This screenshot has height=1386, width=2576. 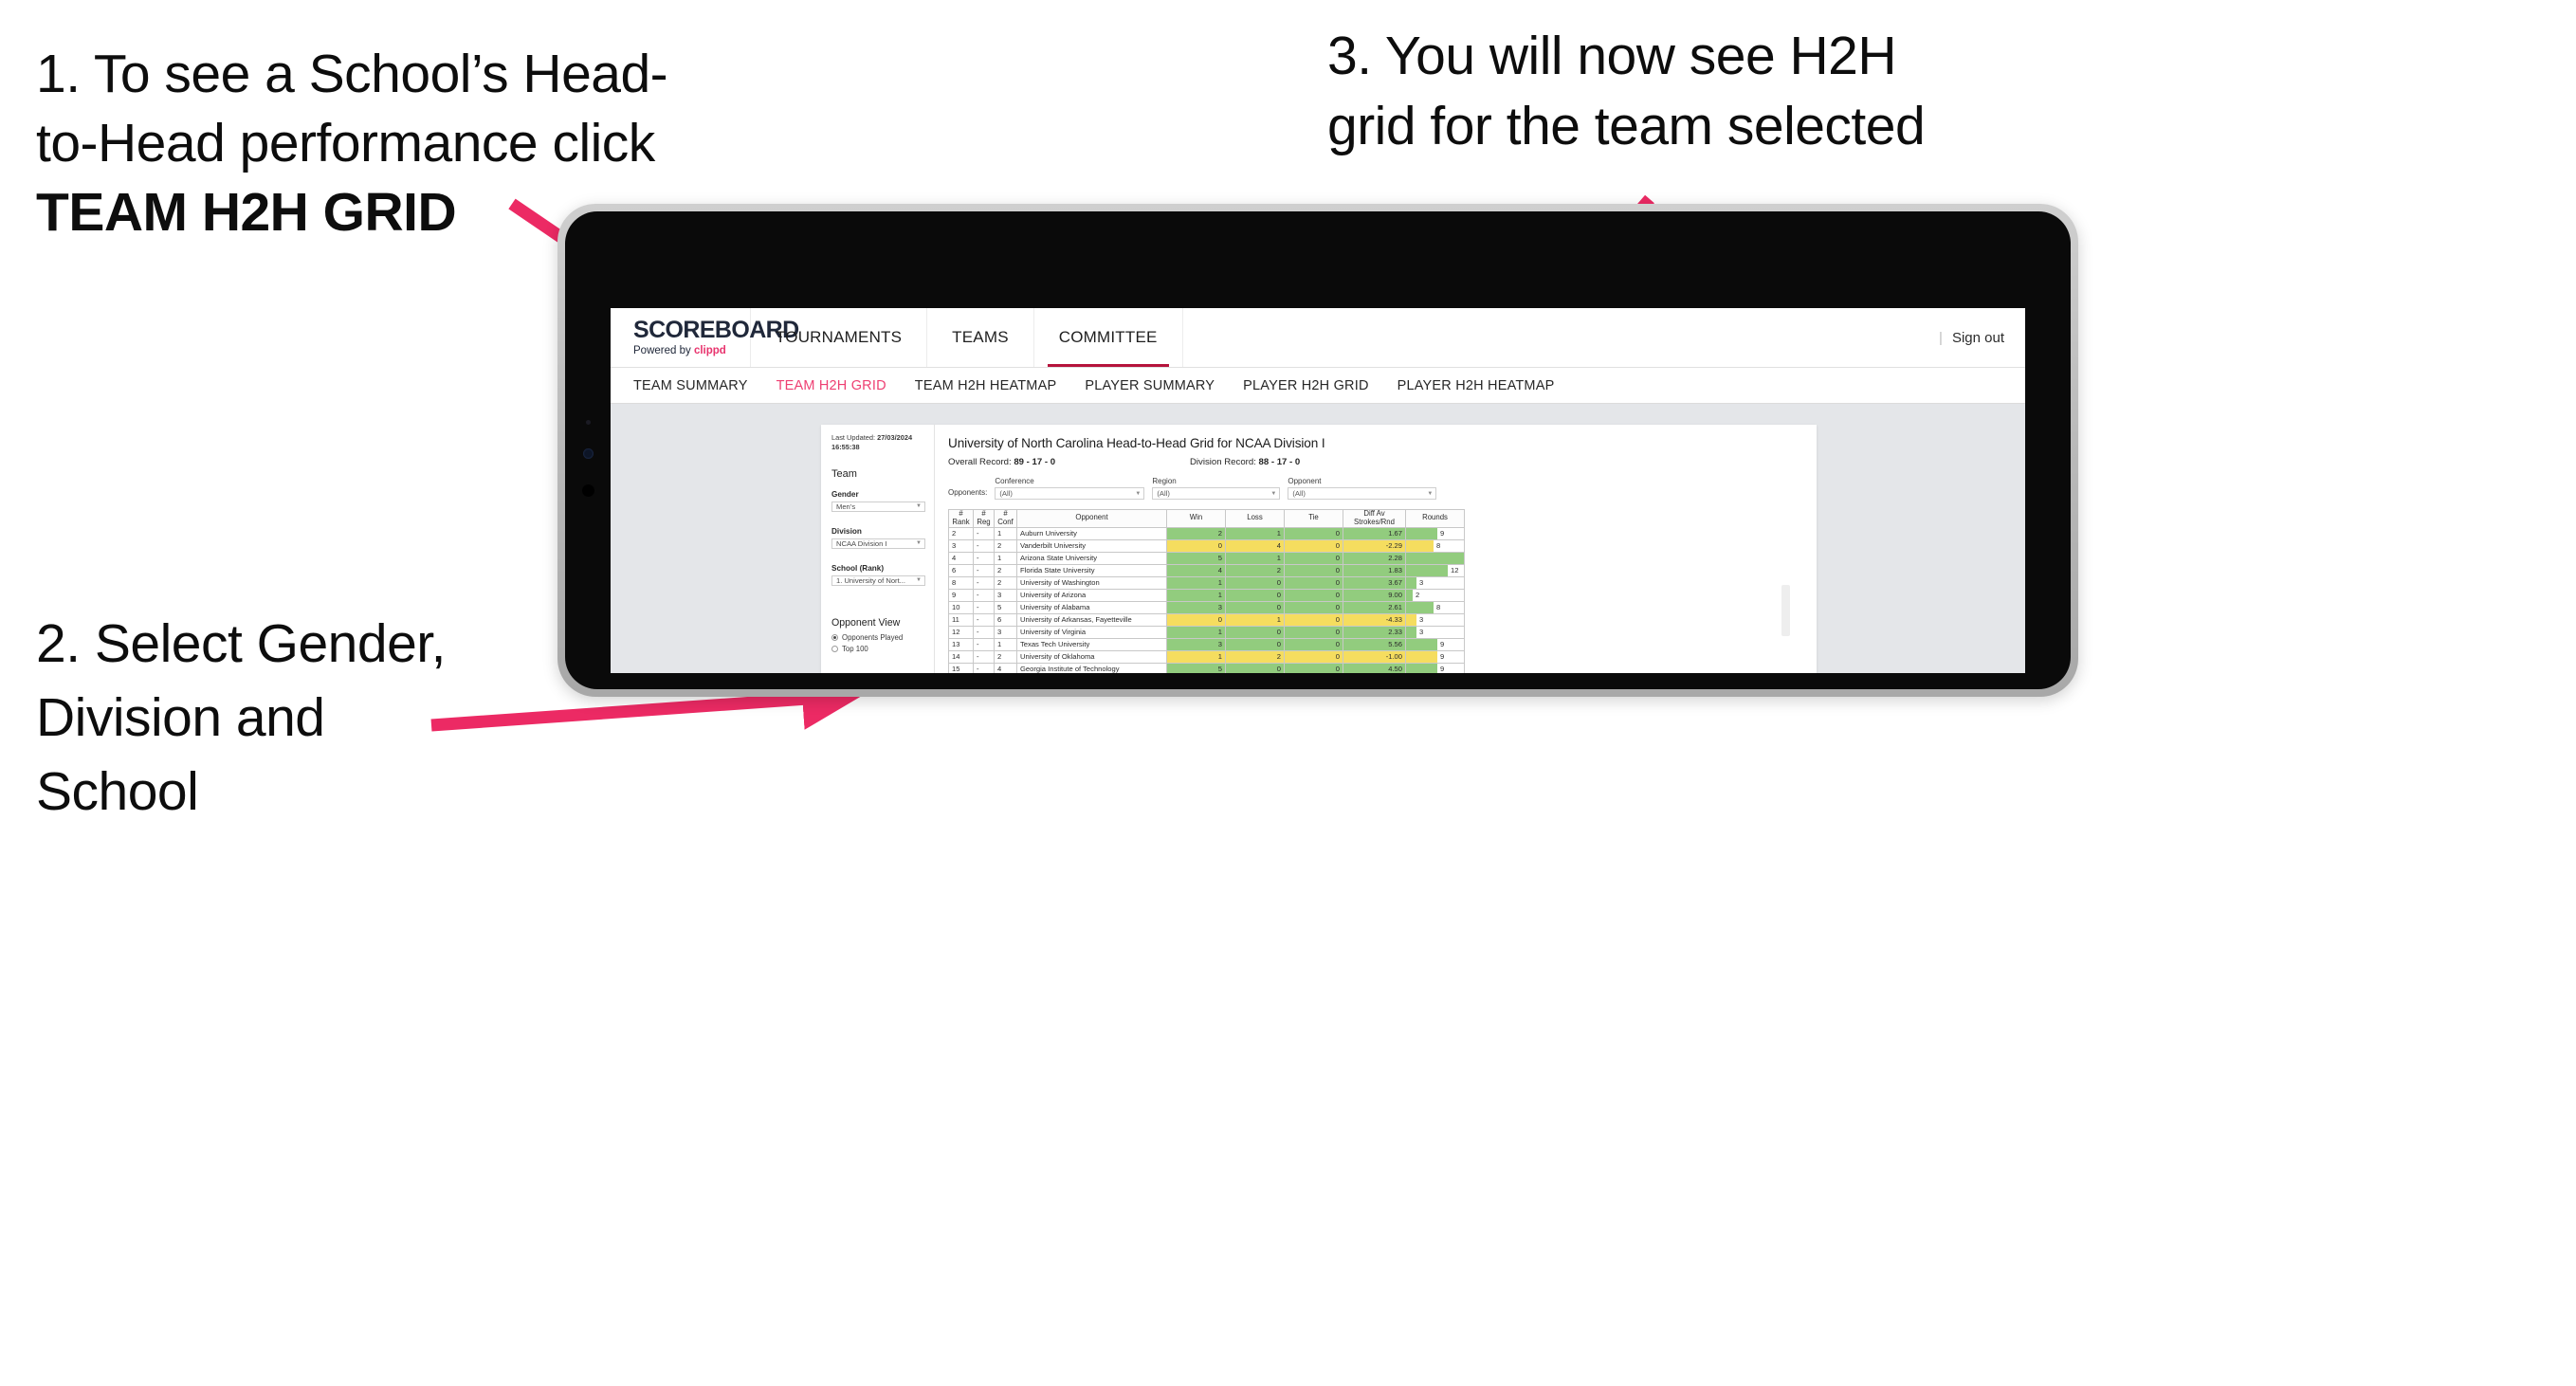 I want to click on table-row: 3-2 Vanderbilt University 0 4 0 -2.29 8, so click(x=1206, y=545).